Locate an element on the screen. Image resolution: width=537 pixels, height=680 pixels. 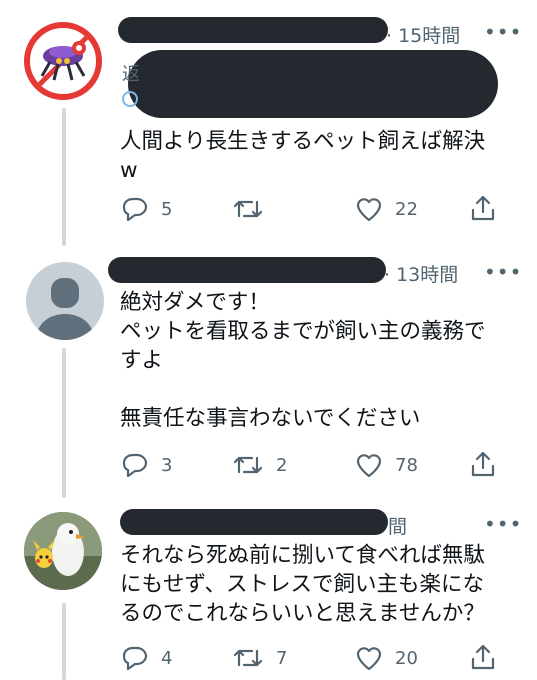
reply-button: 4 is located at coordinates (146, 658).